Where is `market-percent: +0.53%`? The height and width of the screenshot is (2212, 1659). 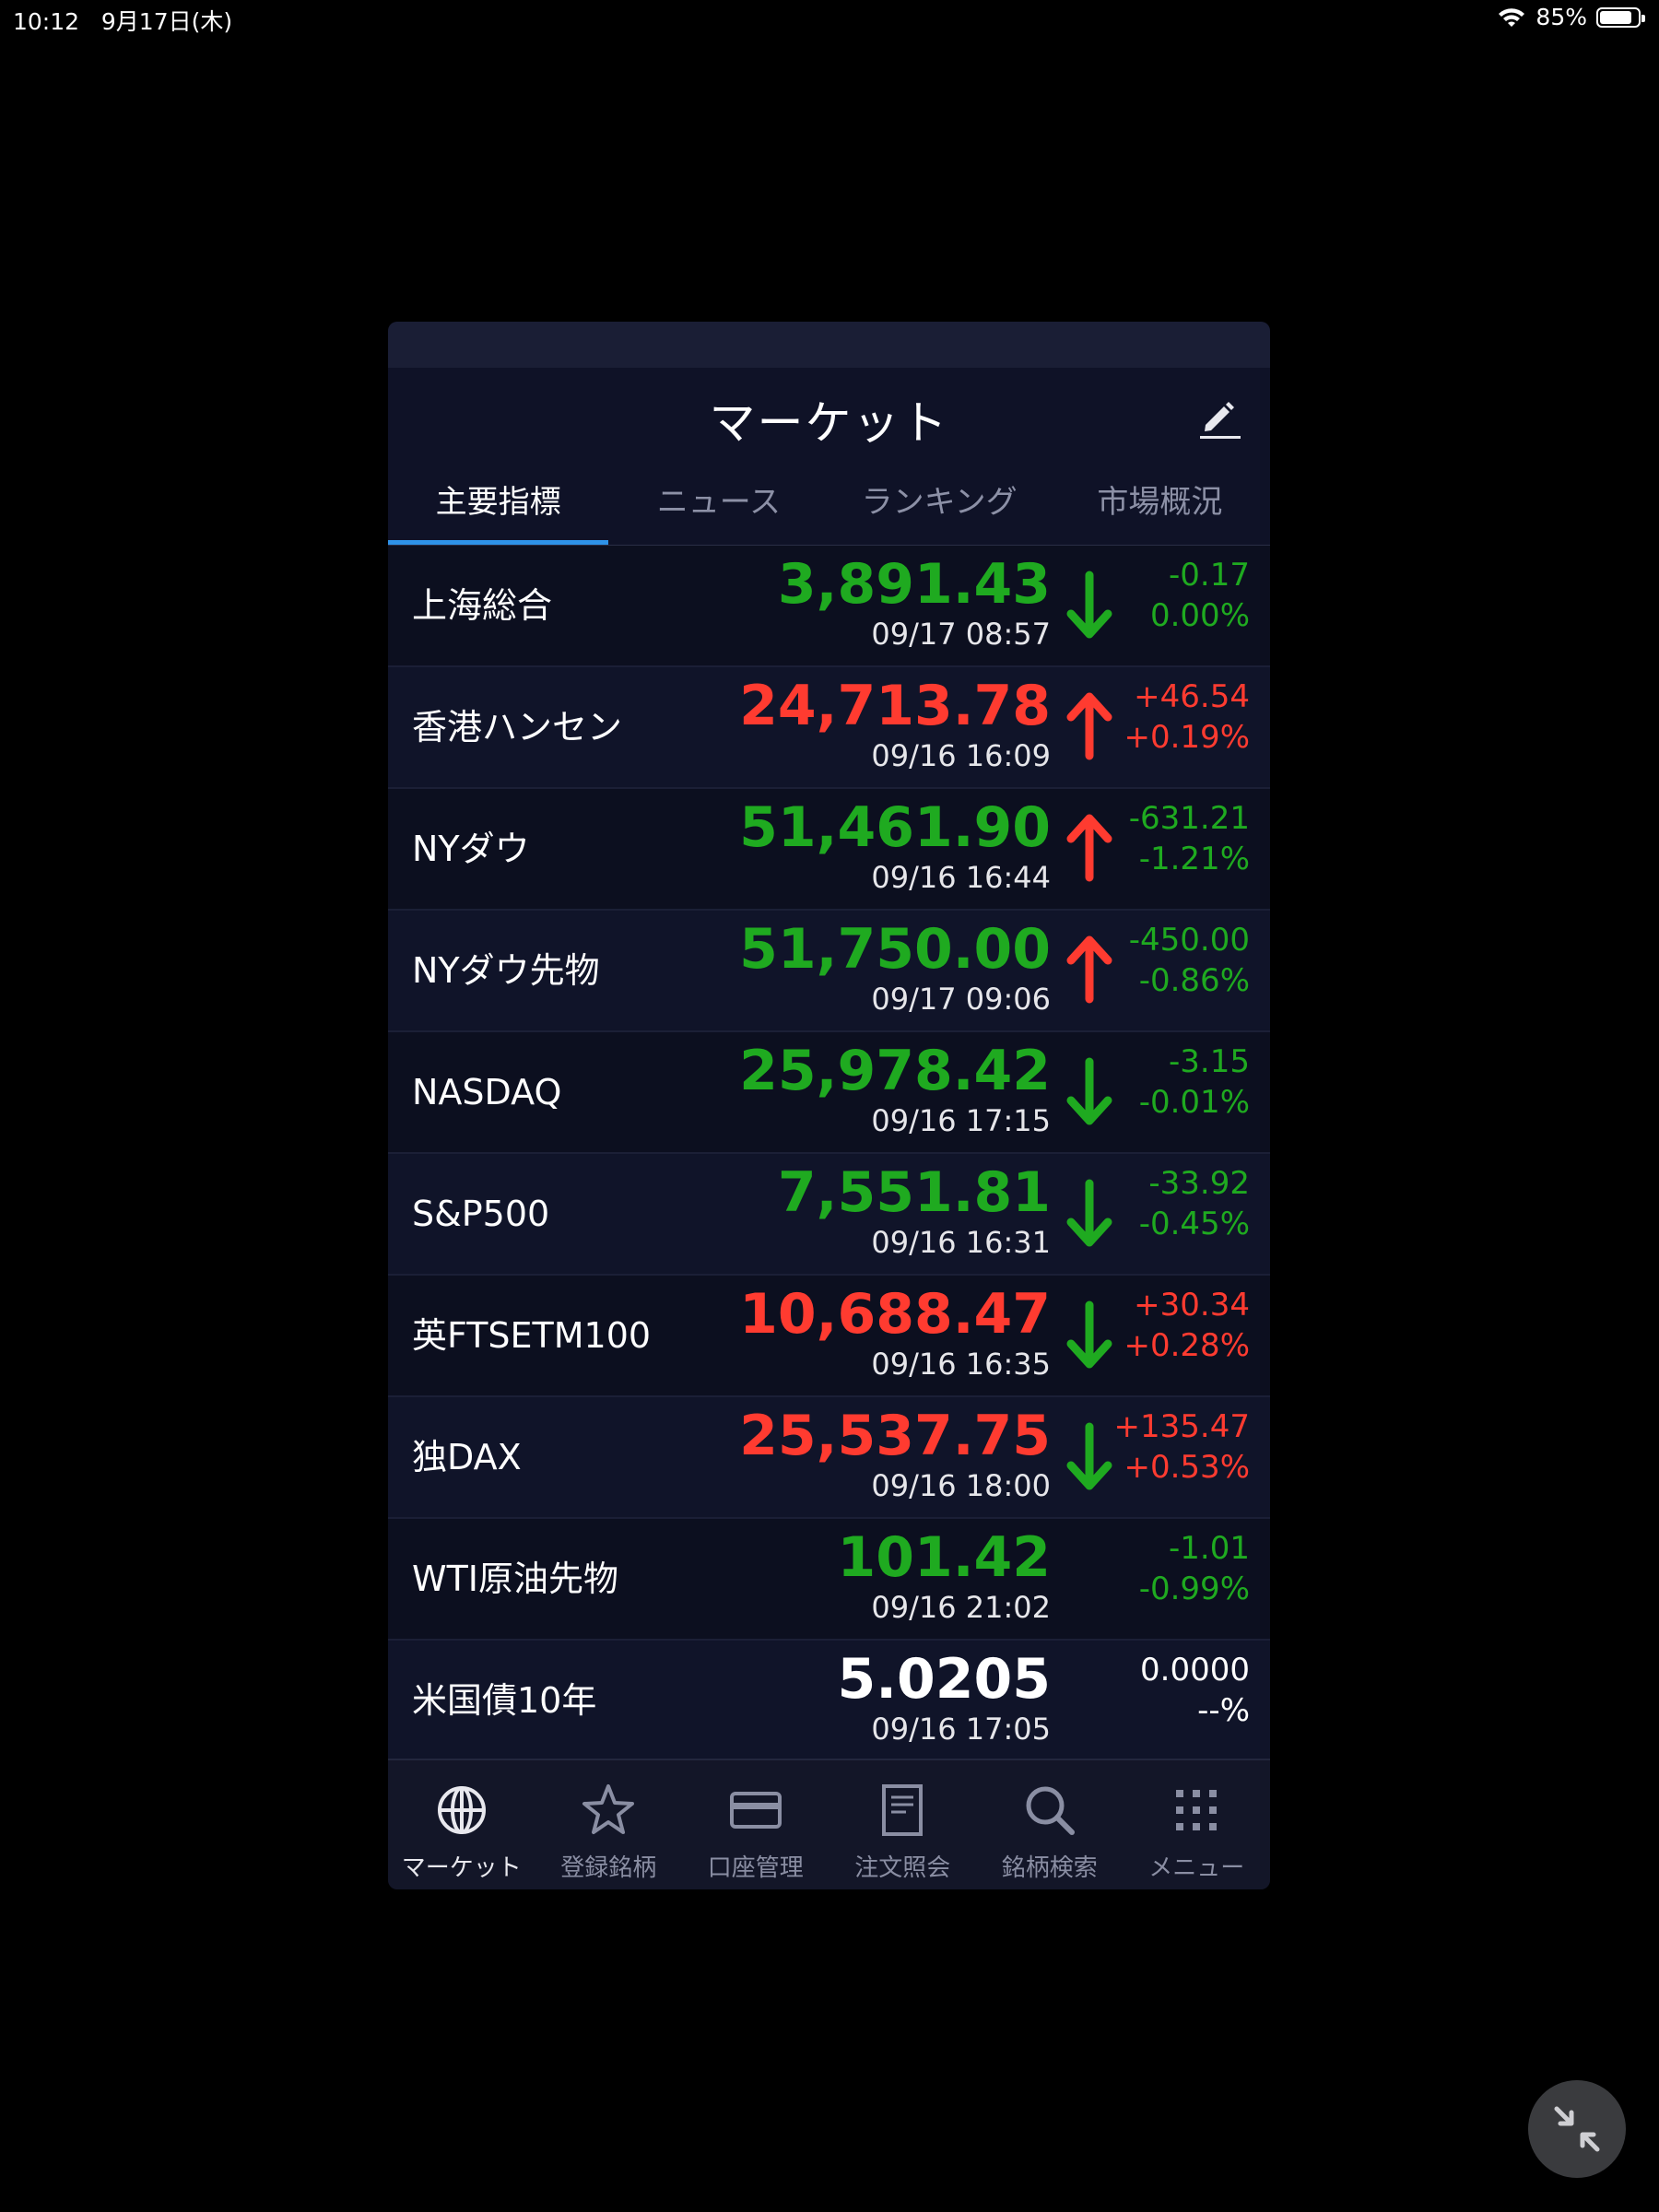
market-percent: +0.53% is located at coordinates (1187, 1467).